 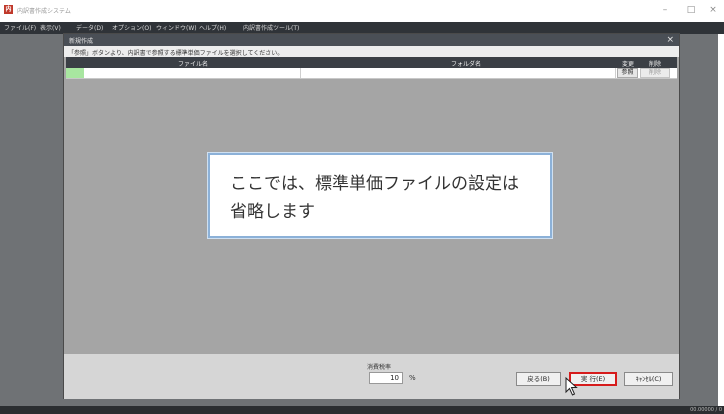 I want to click on status-text: 00.00000 / 0, so click(x=706, y=410).